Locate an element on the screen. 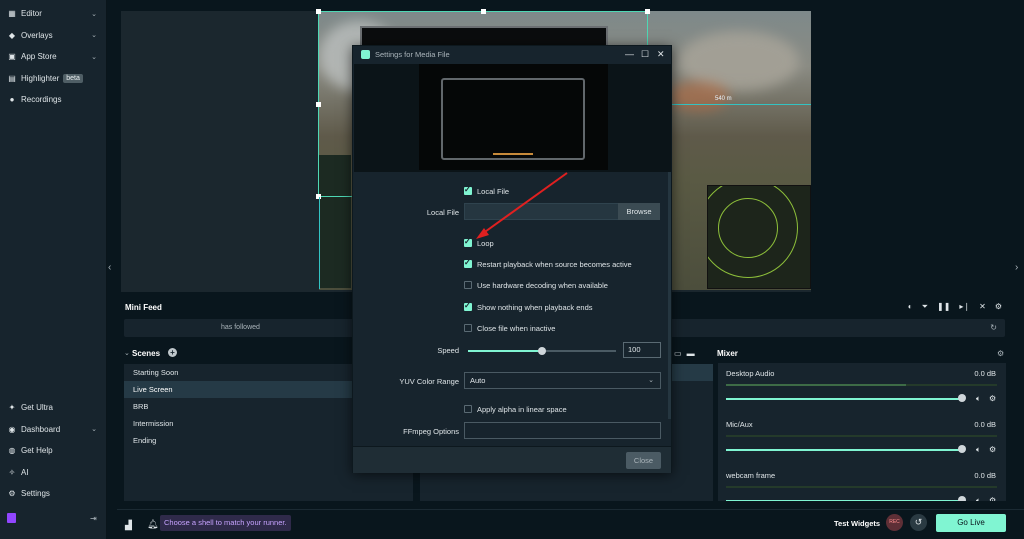 The height and width of the screenshot is (539, 1024). minimap-ring is located at coordinates (748, 228).